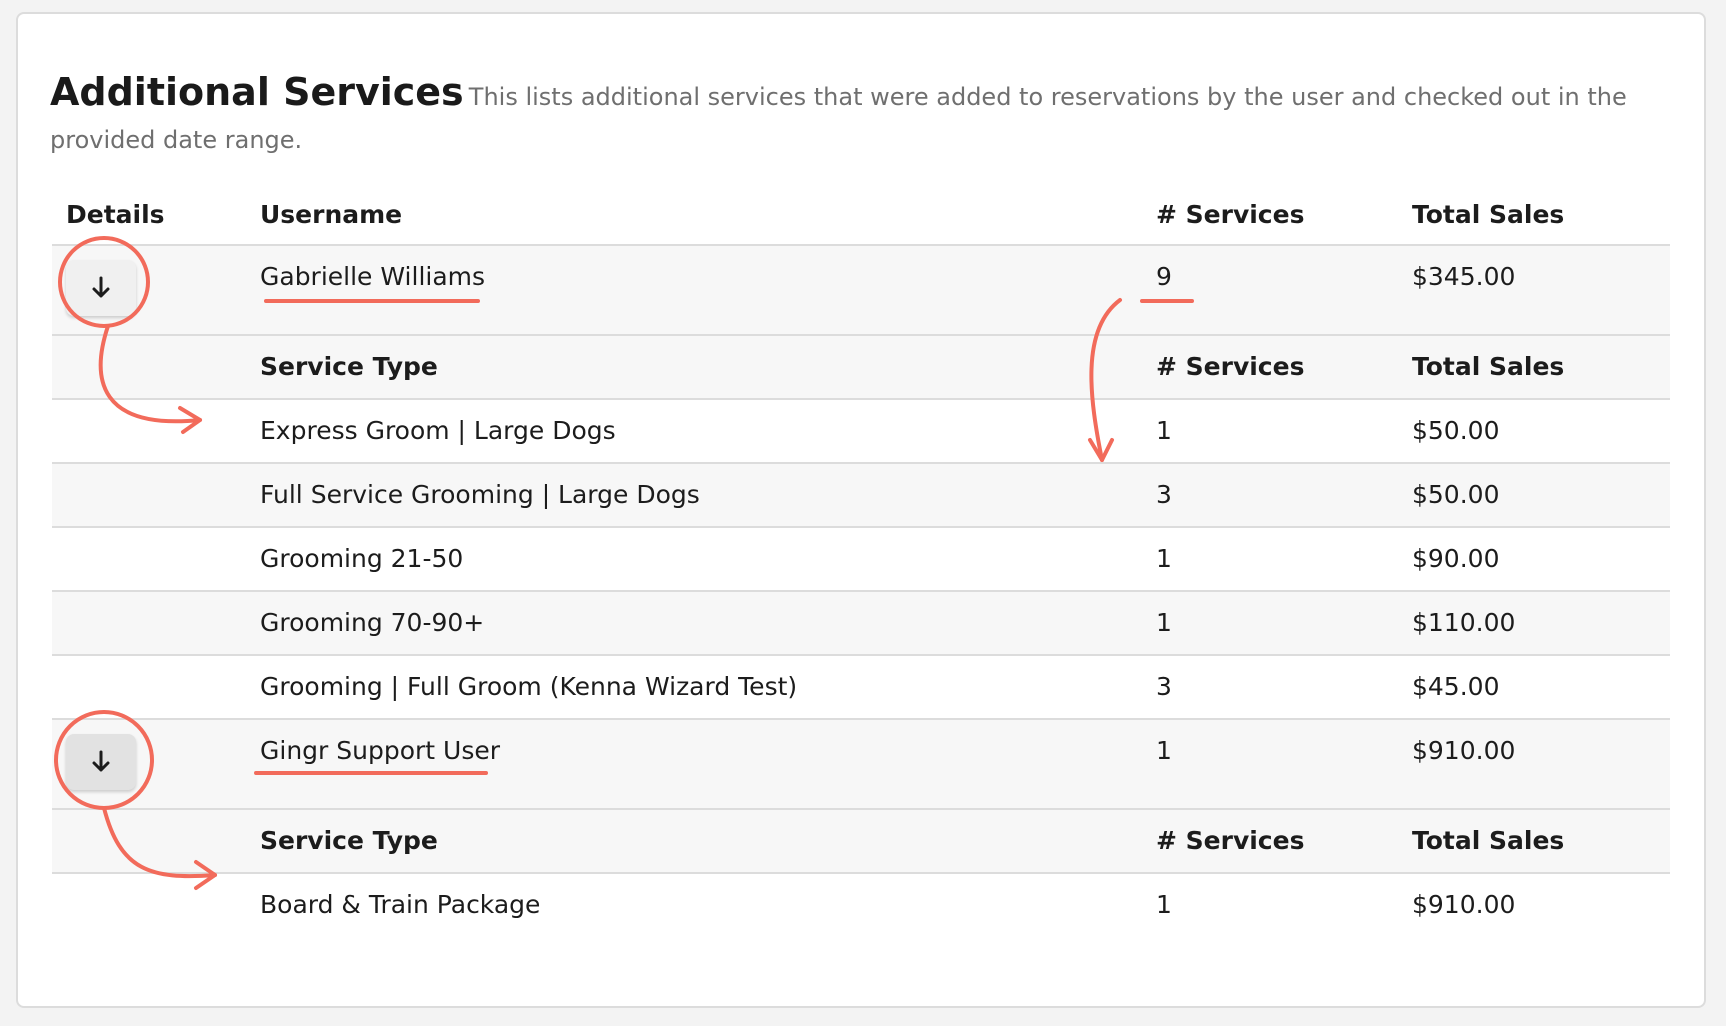 The width and height of the screenshot is (1726, 1026). What do you see at coordinates (861, 624) in the screenshot?
I see `service-row: Grooming 70-90+ 1 $110.00` at bounding box center [861, 624].